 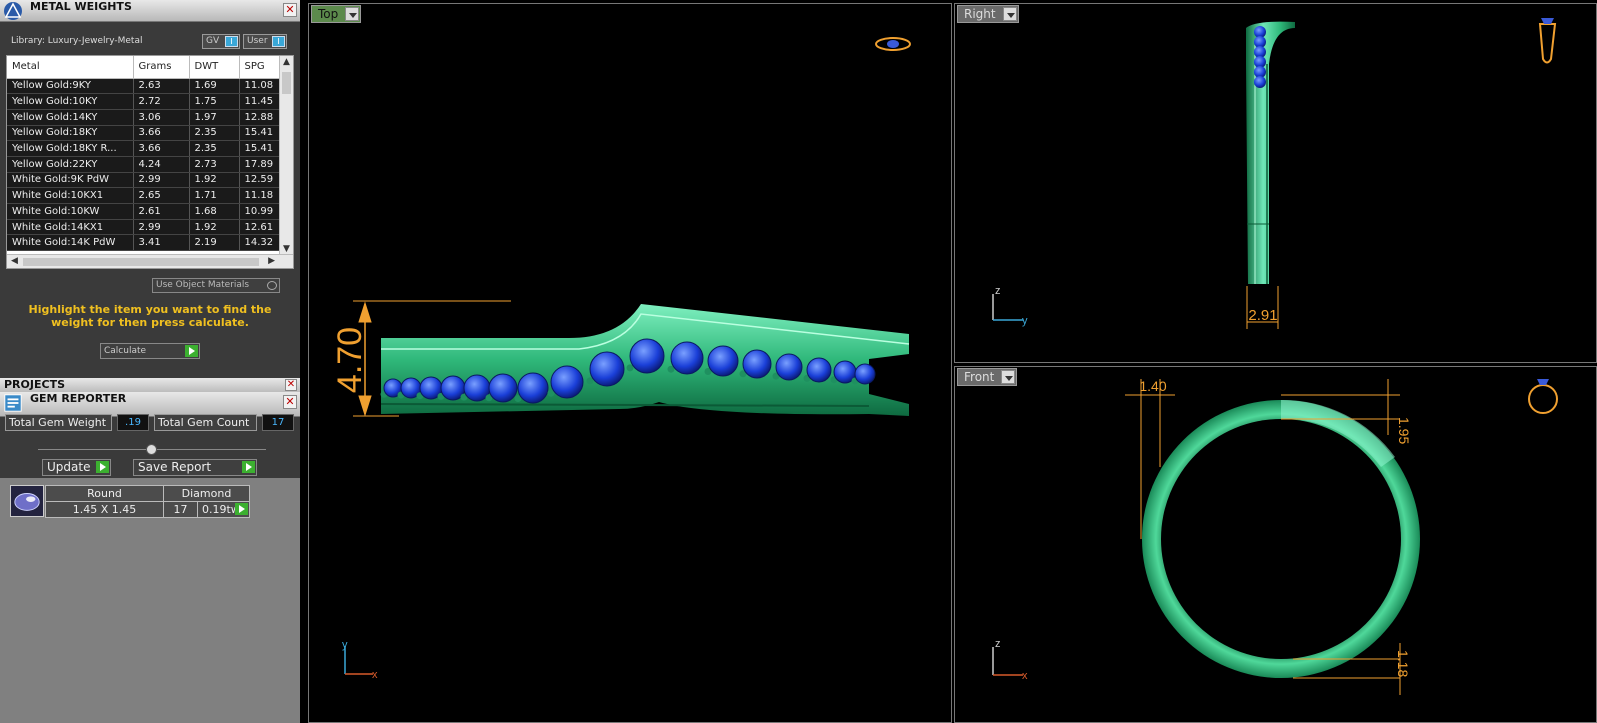 What do you see at coordinates (214, 67) in the screenshot?
I see `column-header-dwt: DWT` at bounding box center [214, 67].